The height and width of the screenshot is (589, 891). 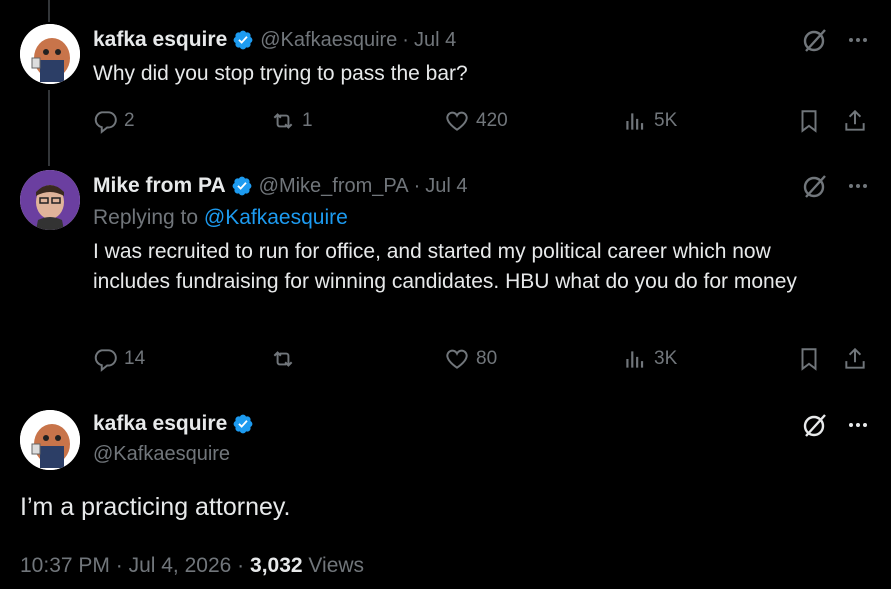 What do you see at coordinates (135, 358) in the screenshot?
I see `reply-count: 14` at bounding box center [135, 358].